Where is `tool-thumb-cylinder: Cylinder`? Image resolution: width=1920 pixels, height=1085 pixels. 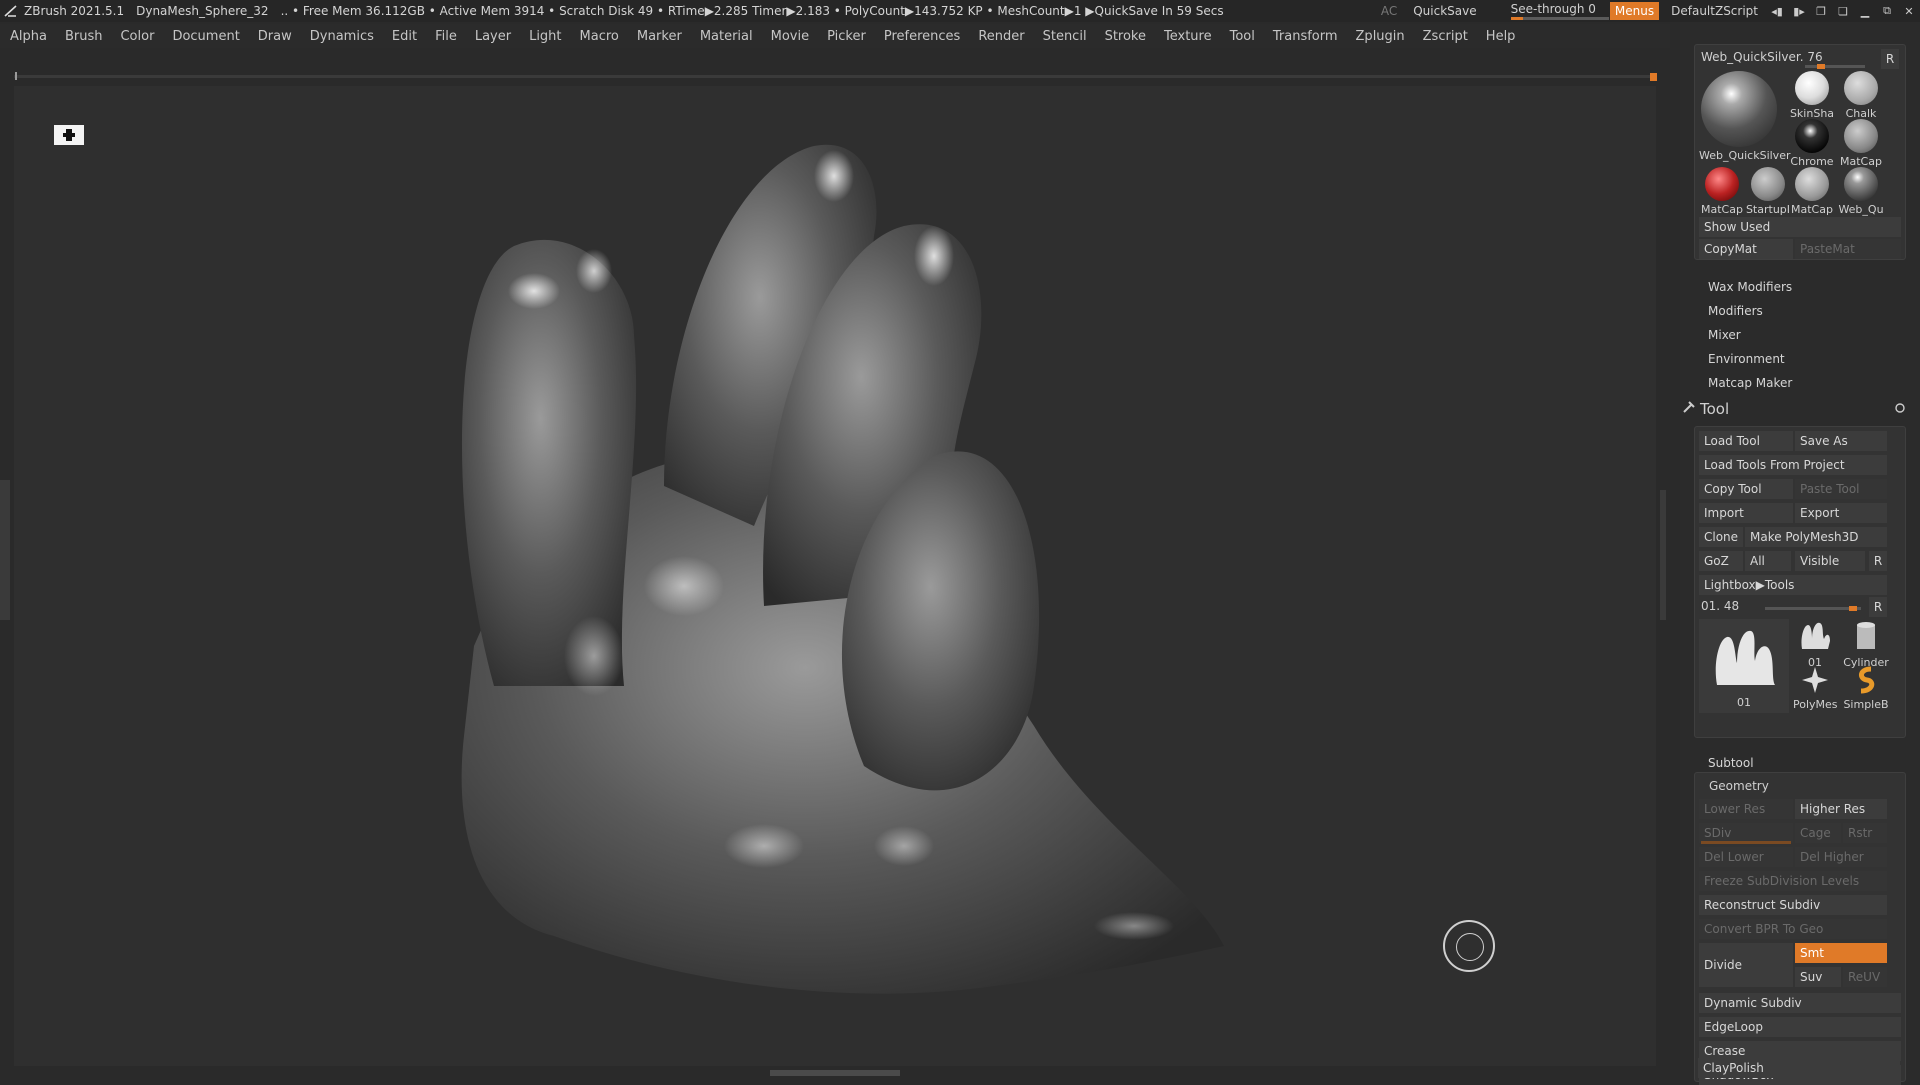 tool-thumb-cylinder: Cylinder is located at coordinates (1866, 644).